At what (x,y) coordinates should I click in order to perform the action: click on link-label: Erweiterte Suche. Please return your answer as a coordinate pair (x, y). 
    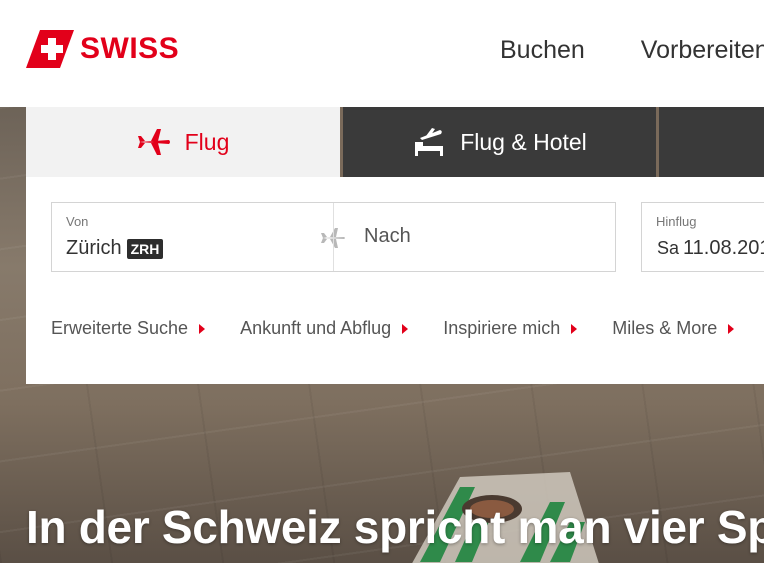
    Looking at the image, I should click on (120, 328).